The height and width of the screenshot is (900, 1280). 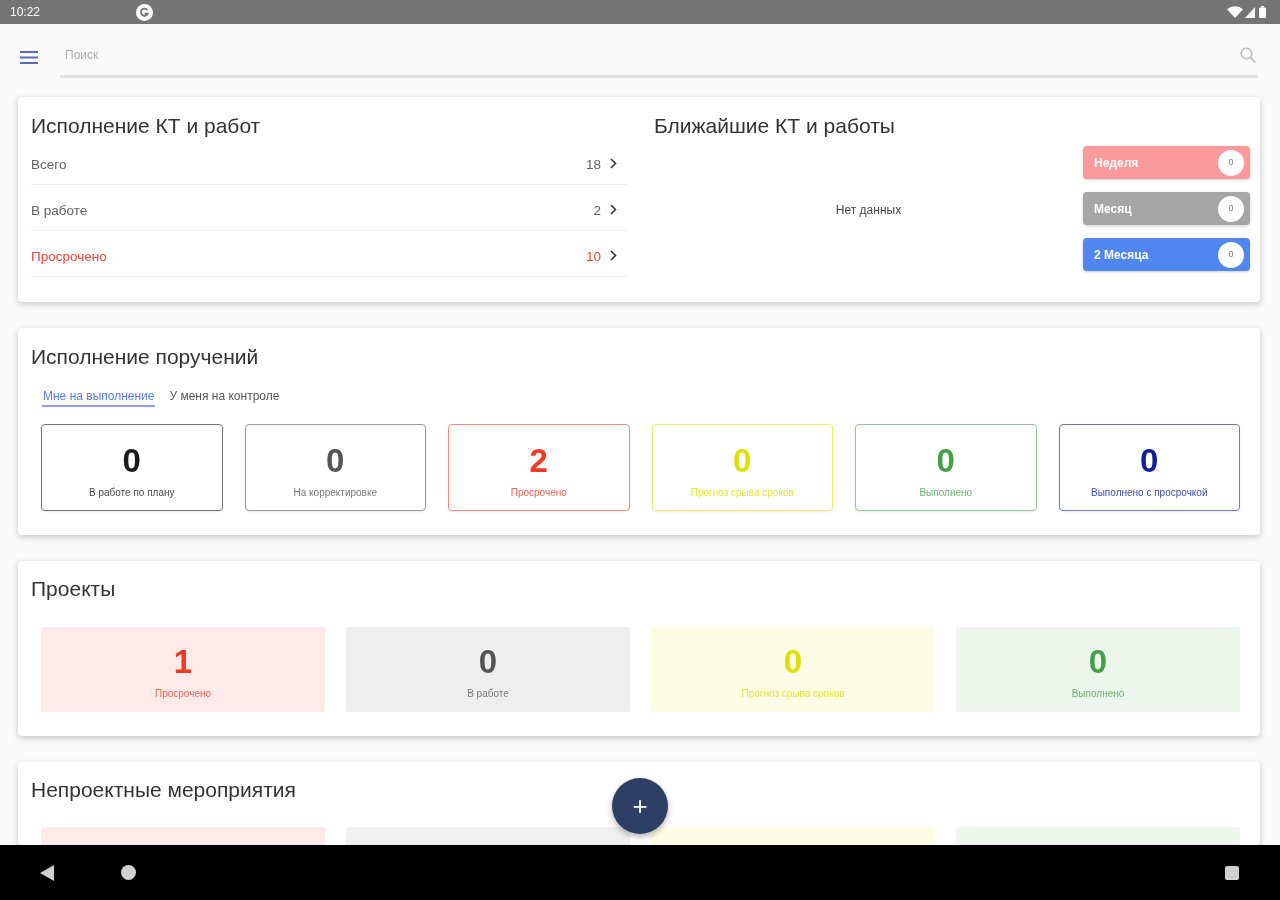 I want to click on tile-label: В работе, so click(x=488, y=693).